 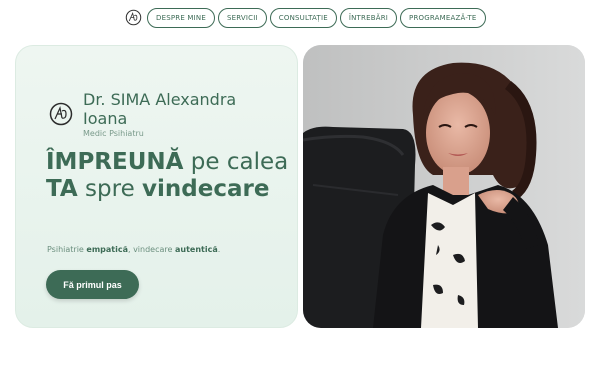 What do you see at coordinates (443, 18) in the screenshot?
I see `nav-link-programeaza-te: PROGRAMEAZĂ-TE` at bounding box center [443, 18].